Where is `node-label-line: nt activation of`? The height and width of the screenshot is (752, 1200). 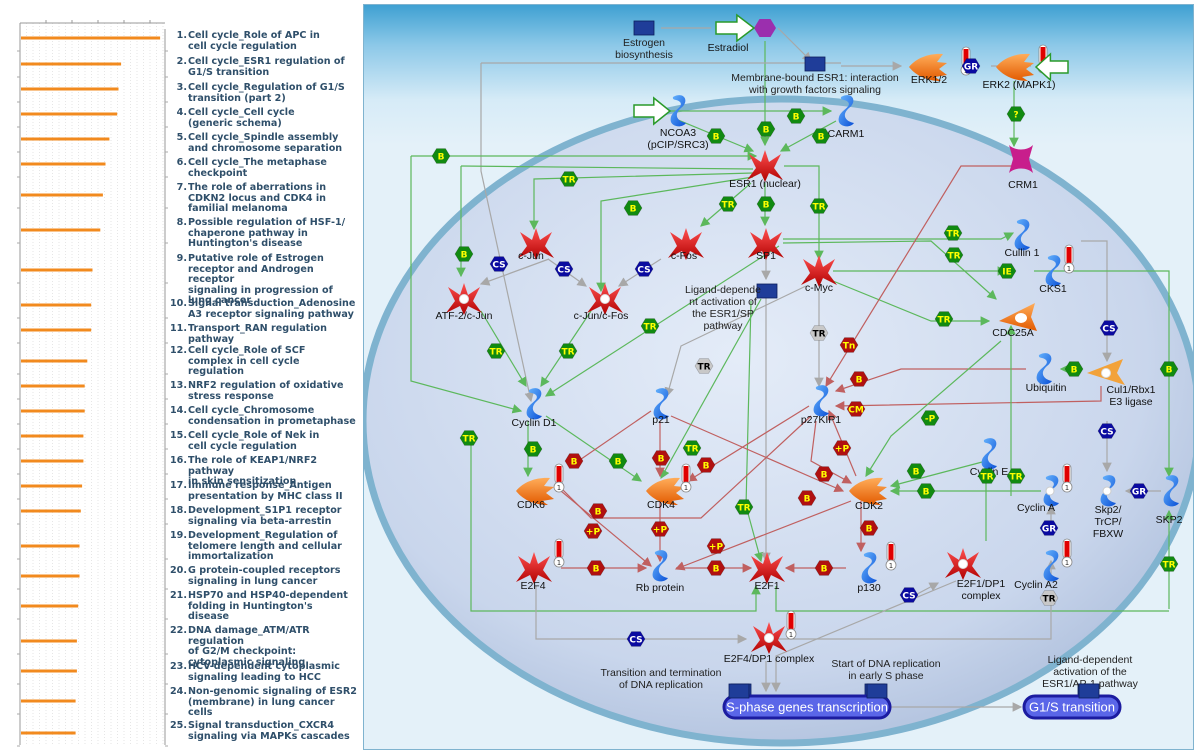
node-label-line: nt activation of is located at coordinates (723, 302).